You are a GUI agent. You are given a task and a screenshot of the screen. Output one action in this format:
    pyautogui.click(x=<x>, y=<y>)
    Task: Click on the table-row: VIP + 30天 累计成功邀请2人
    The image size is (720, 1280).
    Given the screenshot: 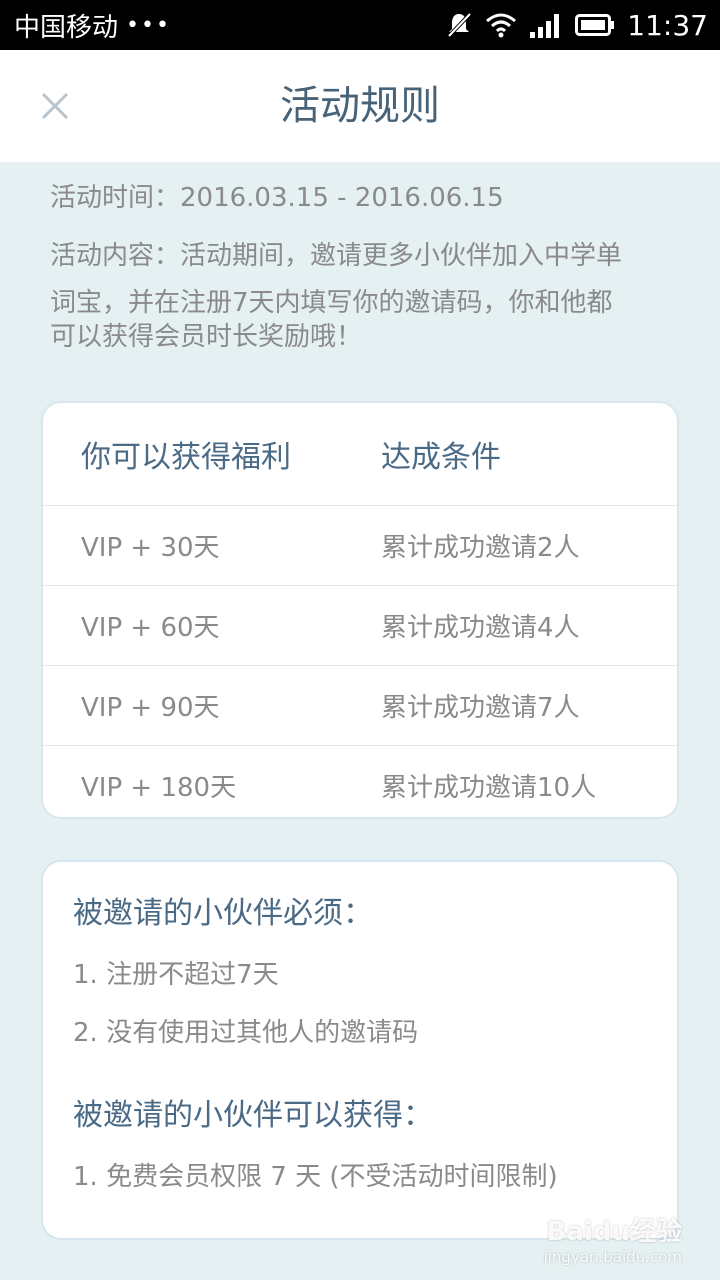 What is the action you would take?
    pyautogui.click(x=360, y=546)
    